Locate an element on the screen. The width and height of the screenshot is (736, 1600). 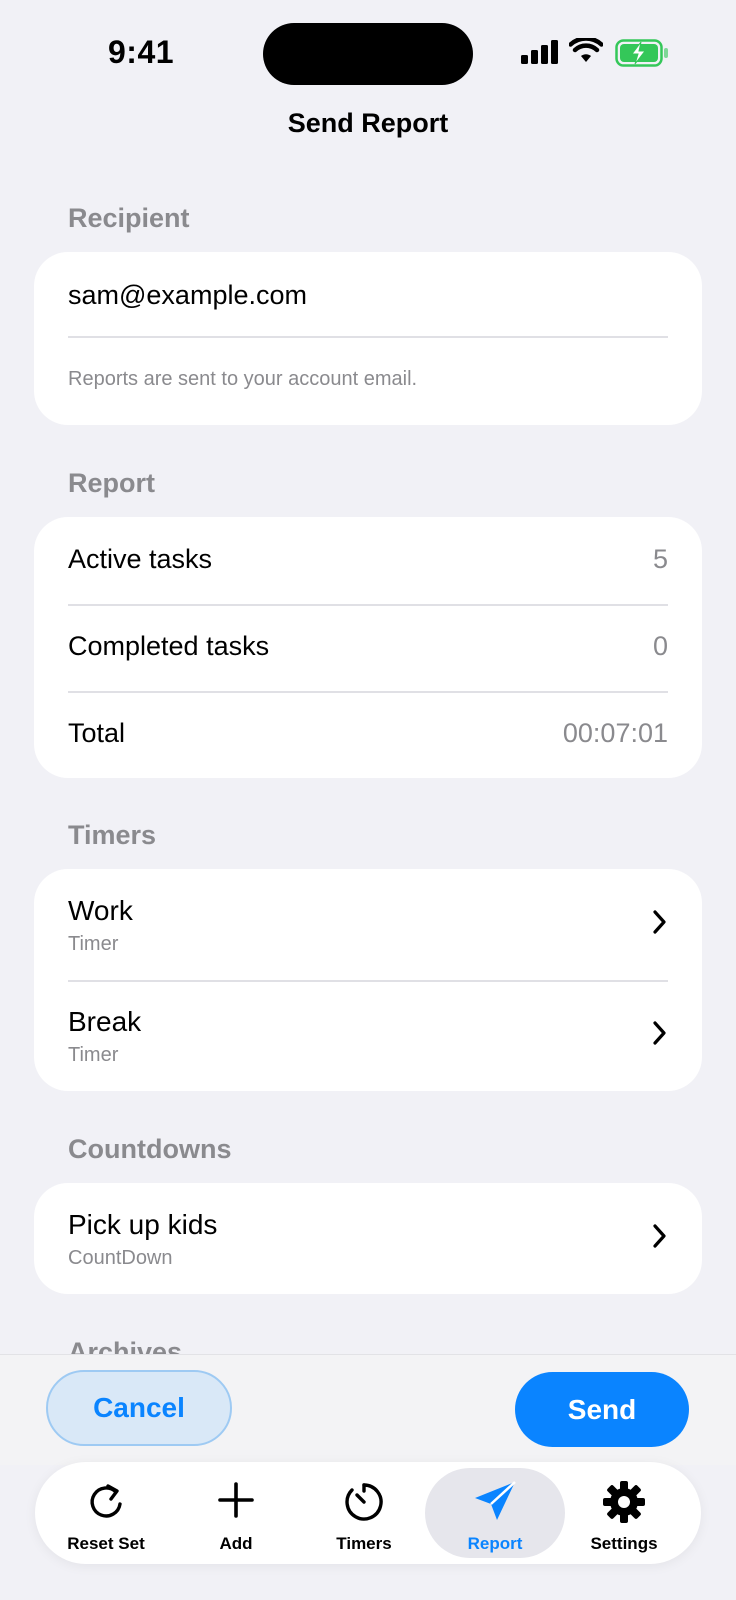
row-value: 00:07:01 is located at coordinates (615, 733).